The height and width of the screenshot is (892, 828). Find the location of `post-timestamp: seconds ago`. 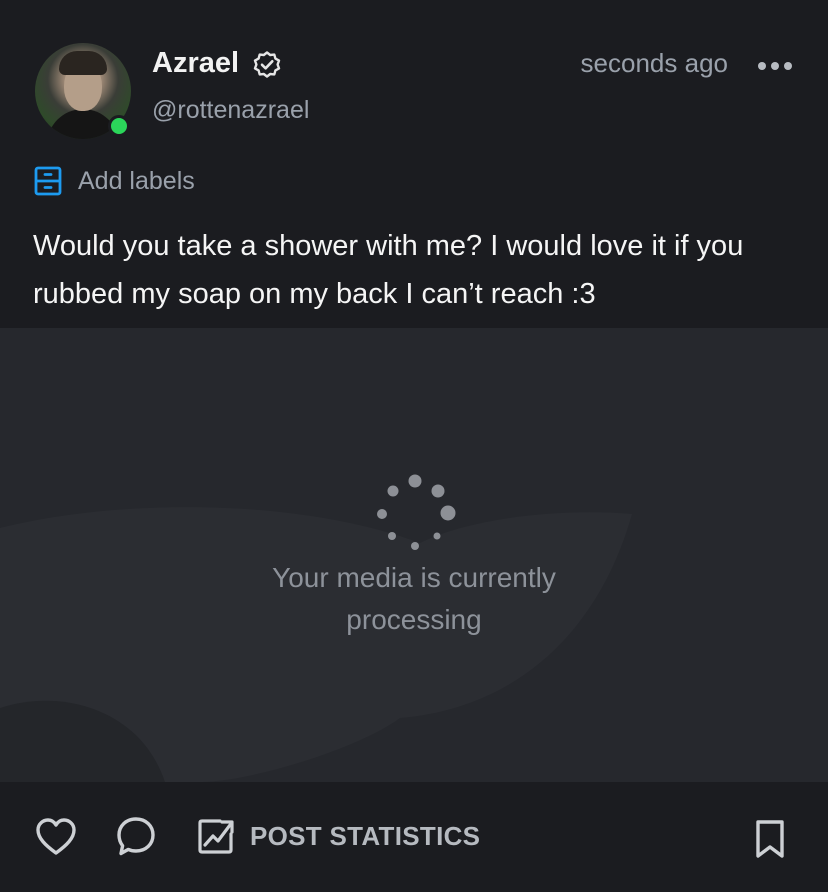

post-timestamp: seconds ago is located at coordinates (654, 63).